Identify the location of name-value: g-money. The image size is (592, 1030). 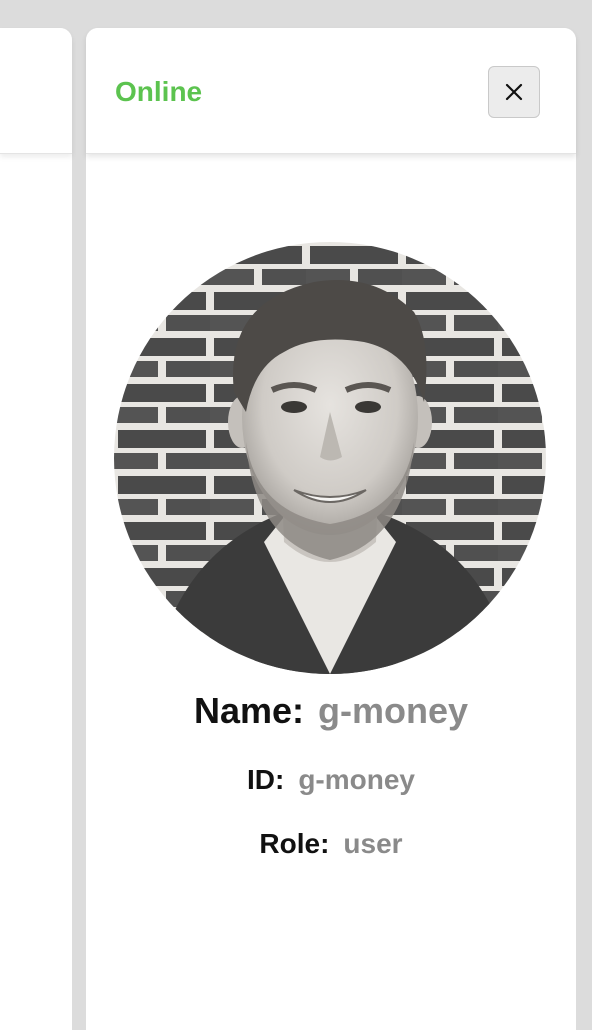
(393, 710).